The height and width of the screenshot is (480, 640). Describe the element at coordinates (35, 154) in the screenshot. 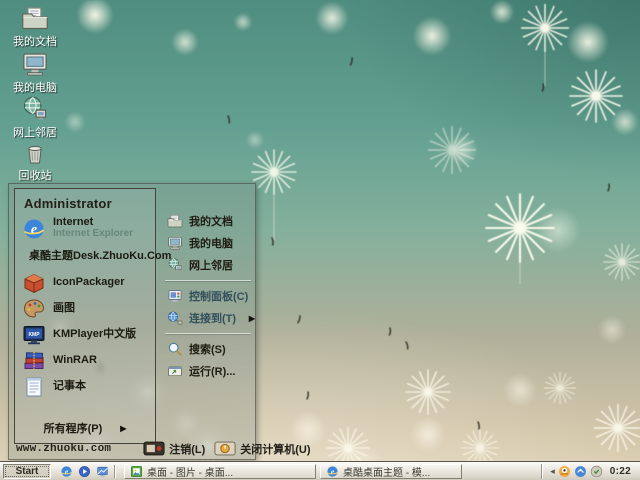

I see `recycle-bin-icon` at that location.